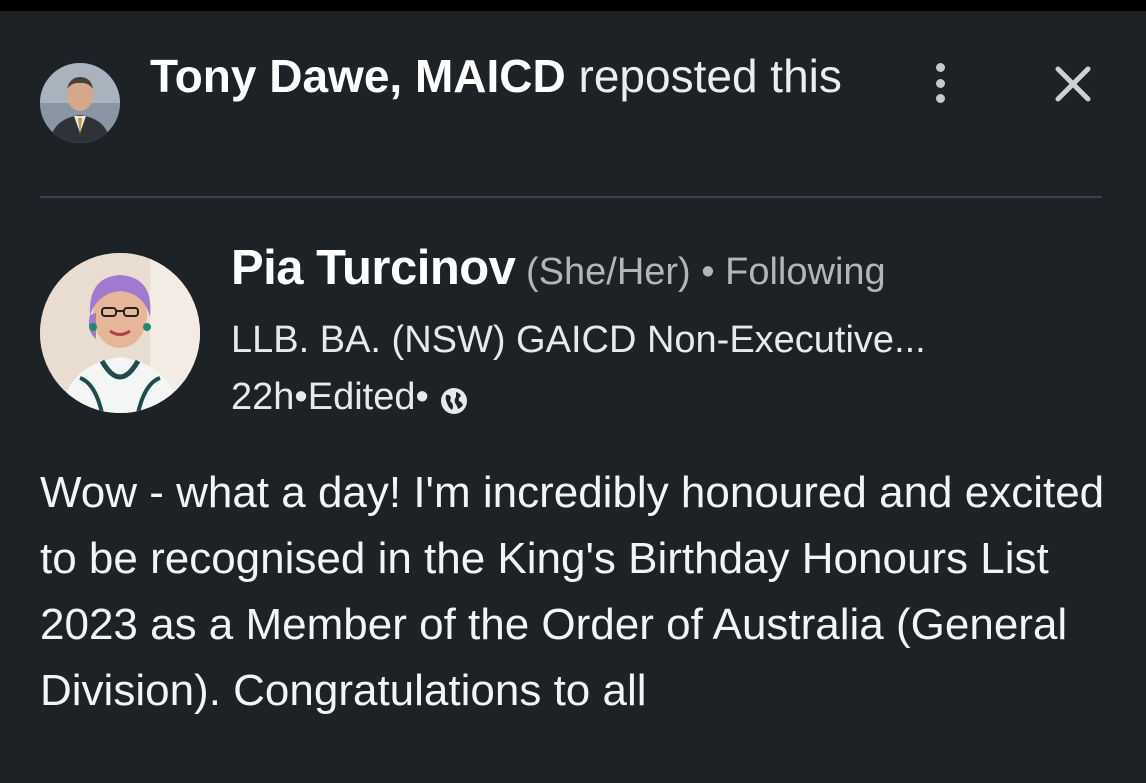 Image resolution: width=1146 pixels, height=783 pixels. I want to click on author-name-line: Pia Turcinov (She/Her) • Following, so click(681, 268).